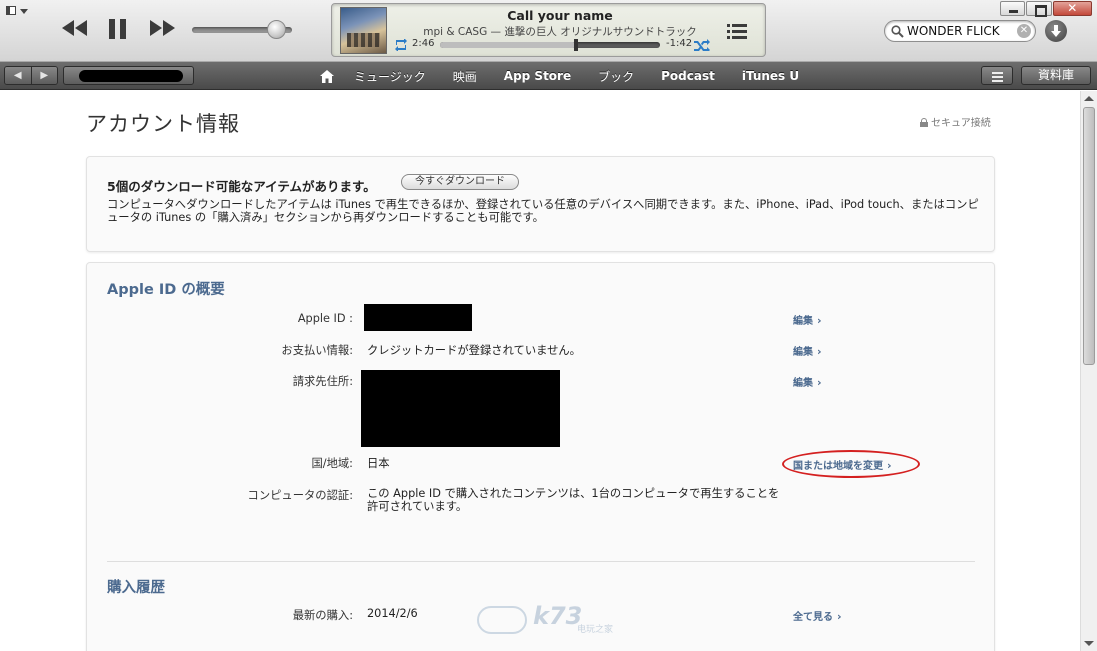  What do you see at coordinates (961, 123) in the screenshot?
I see `secure-label: セキュア接続` at bounding box center [961, 123].